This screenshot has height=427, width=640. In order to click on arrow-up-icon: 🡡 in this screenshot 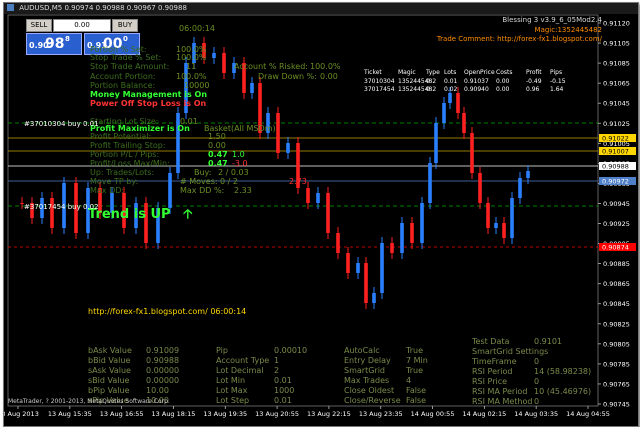, I will do `click(188, 214)`.